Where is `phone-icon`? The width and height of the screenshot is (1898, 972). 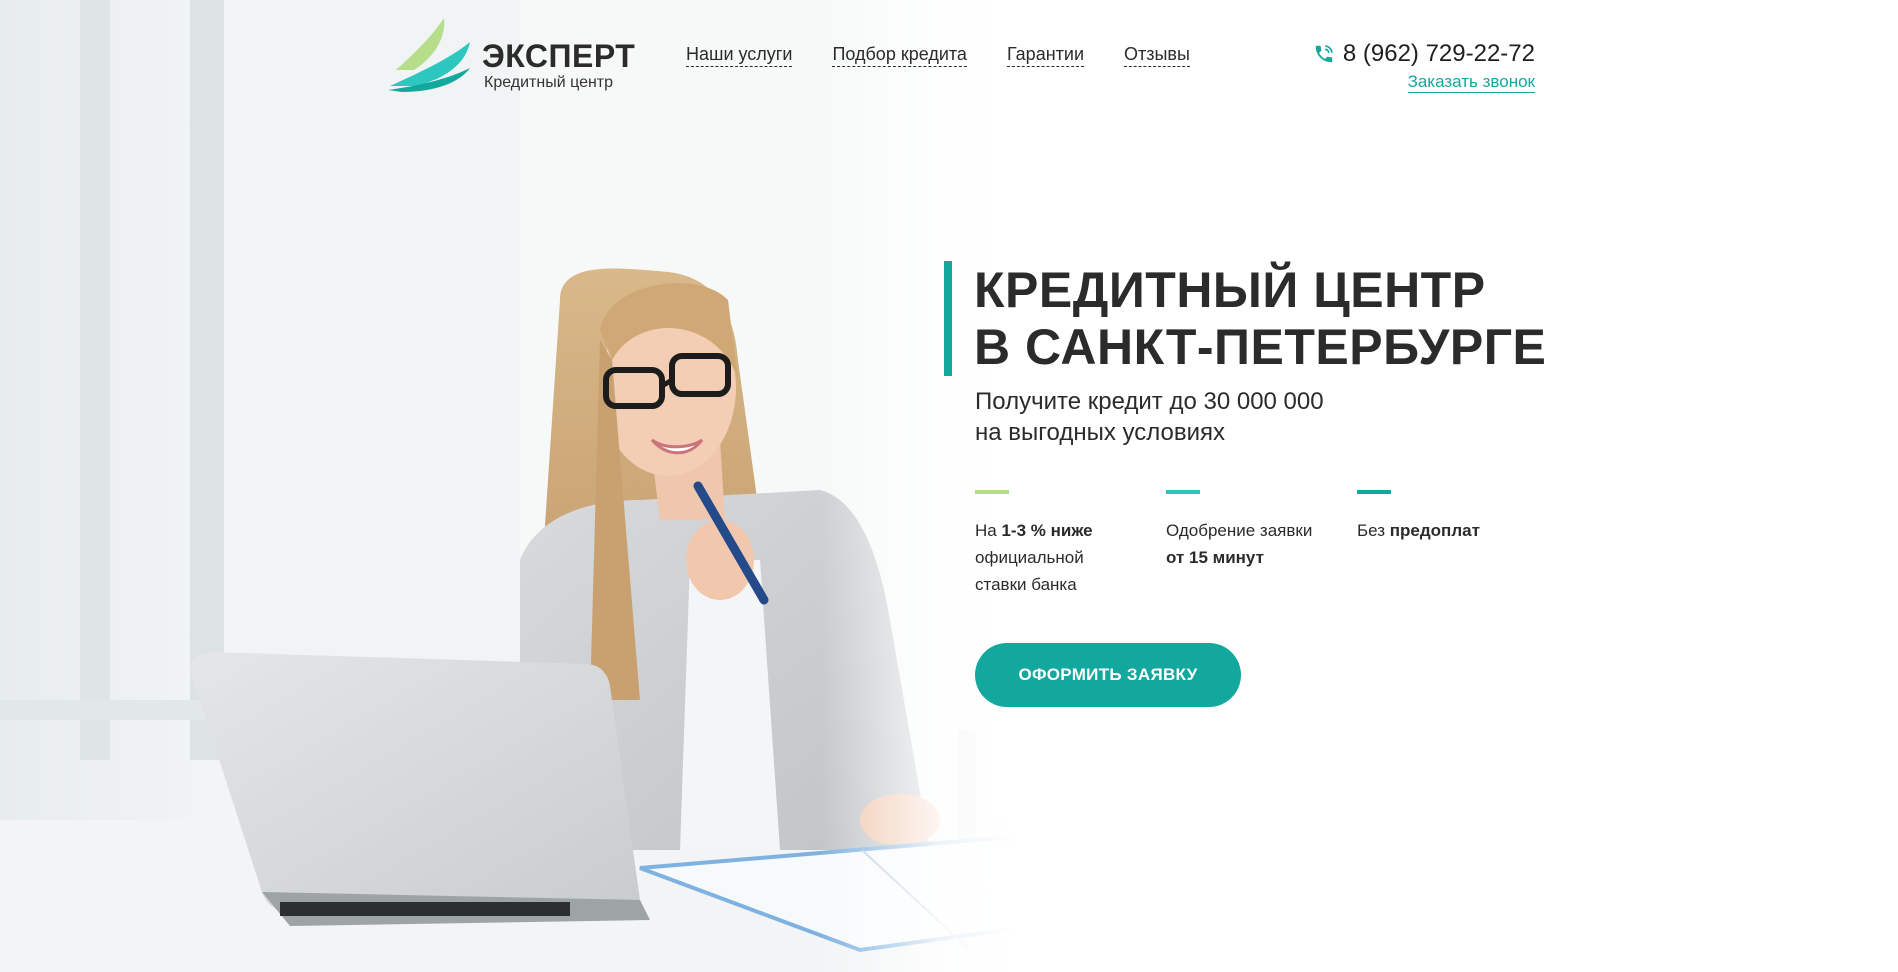 phone-icon is located at coordinates (1324, 54).